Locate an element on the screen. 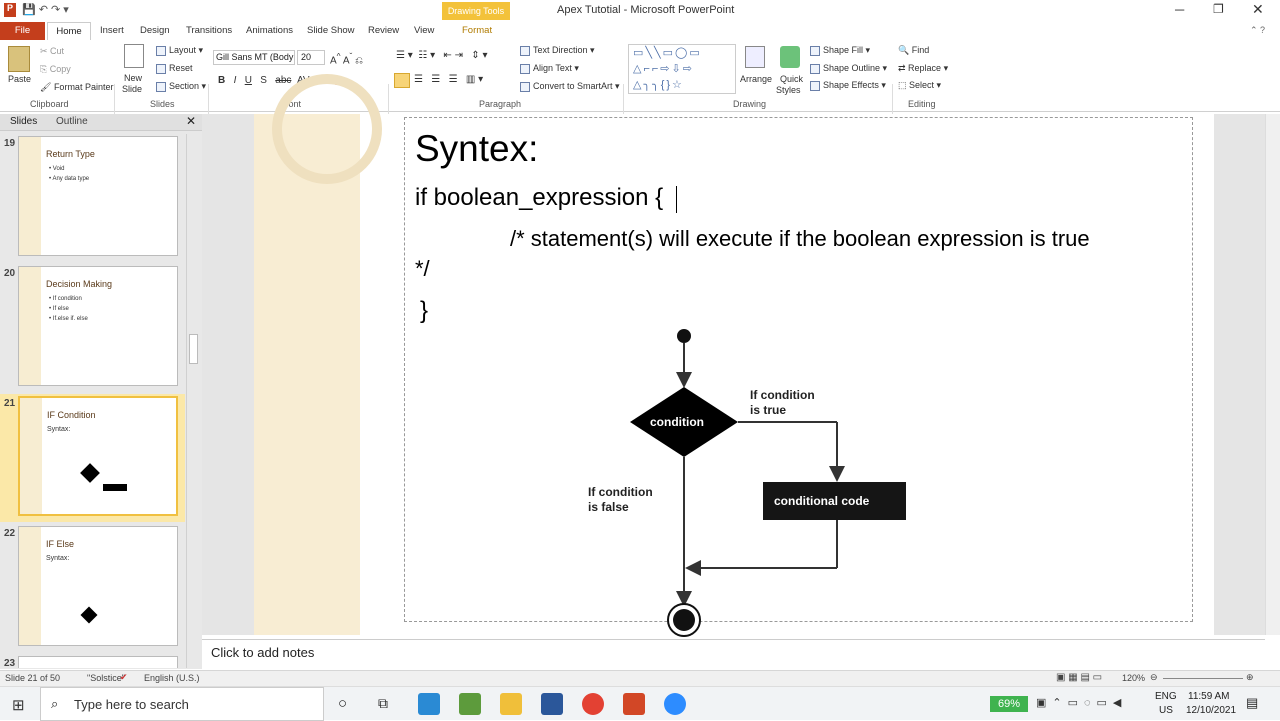 This screenshot has height=721, width=1280. shapes-gallery: ▭╲╲▭◯▭ △⌐⌐⇨⇩⇨ △╮╮{}☆ is located at coordinates (682, 69).